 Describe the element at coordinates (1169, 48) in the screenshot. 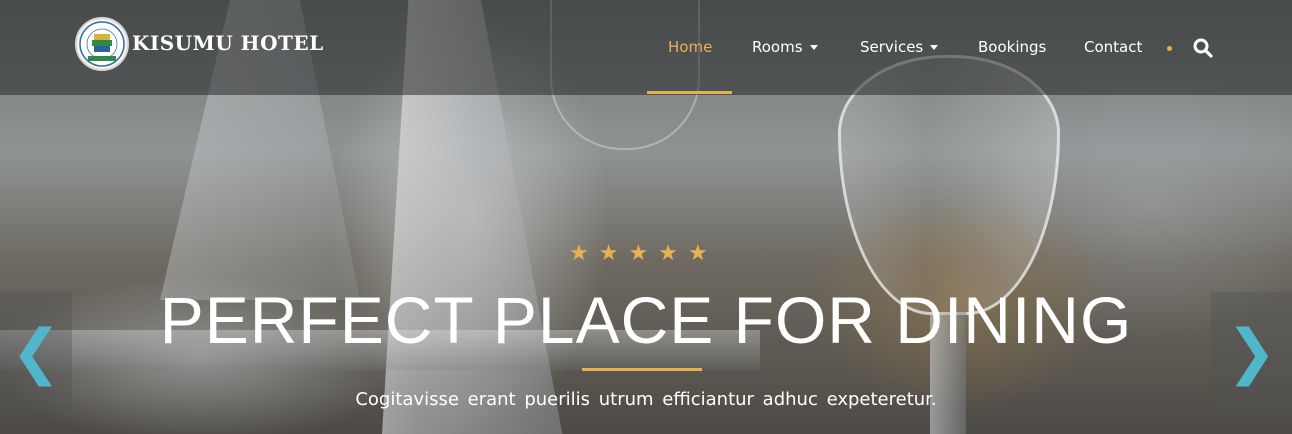

I see `separator-dot` at that location.